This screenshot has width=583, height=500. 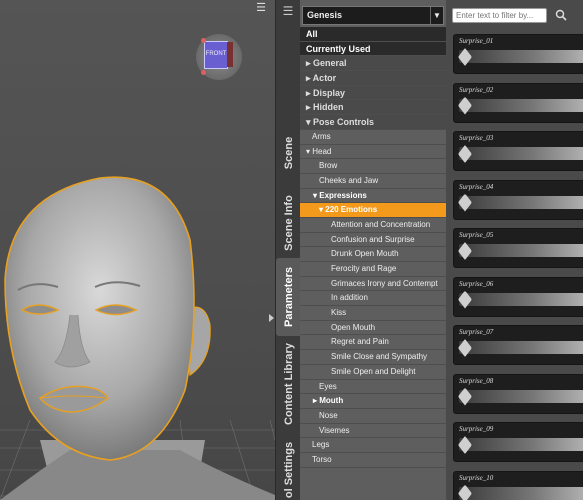 I want to click on morph-slider: Surprise_03, so click(x=518, y=151).